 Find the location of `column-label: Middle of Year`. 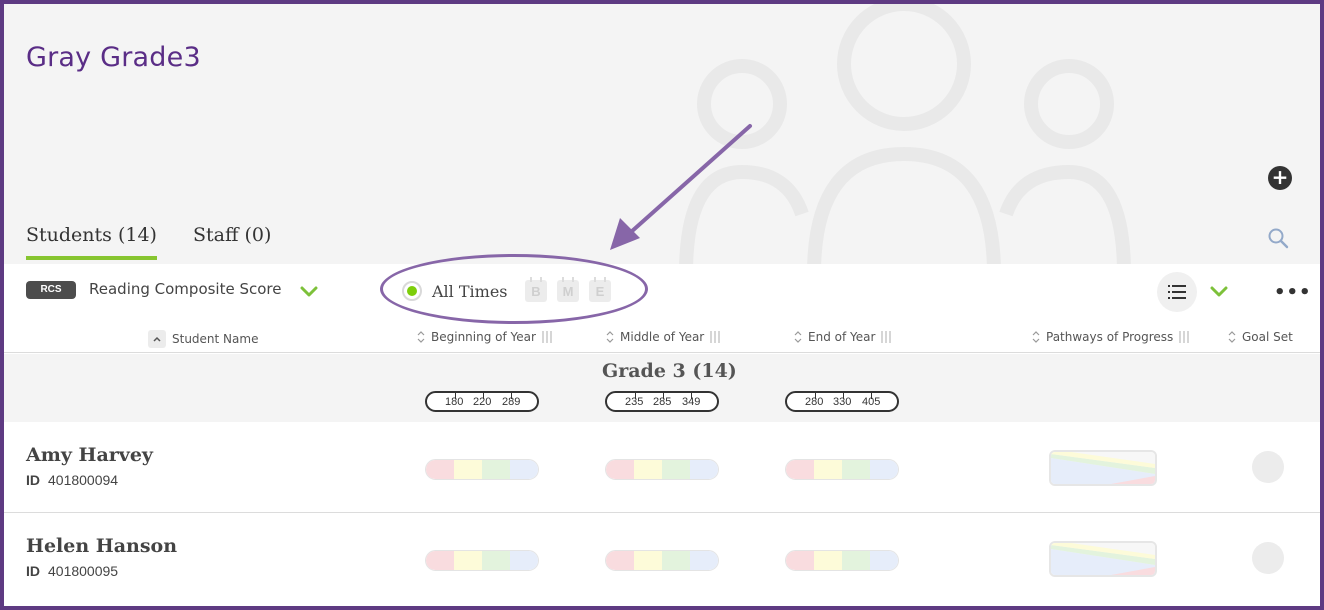

column-label: Middle of Year is located at coordinates (662, 337).